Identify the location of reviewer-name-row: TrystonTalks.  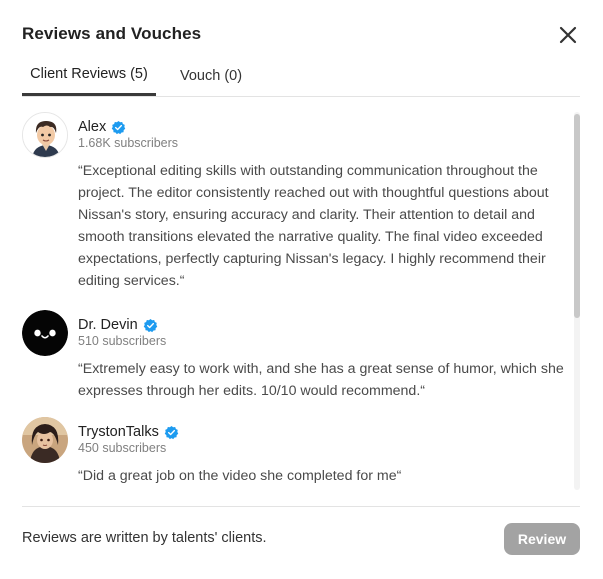
(128, 432).